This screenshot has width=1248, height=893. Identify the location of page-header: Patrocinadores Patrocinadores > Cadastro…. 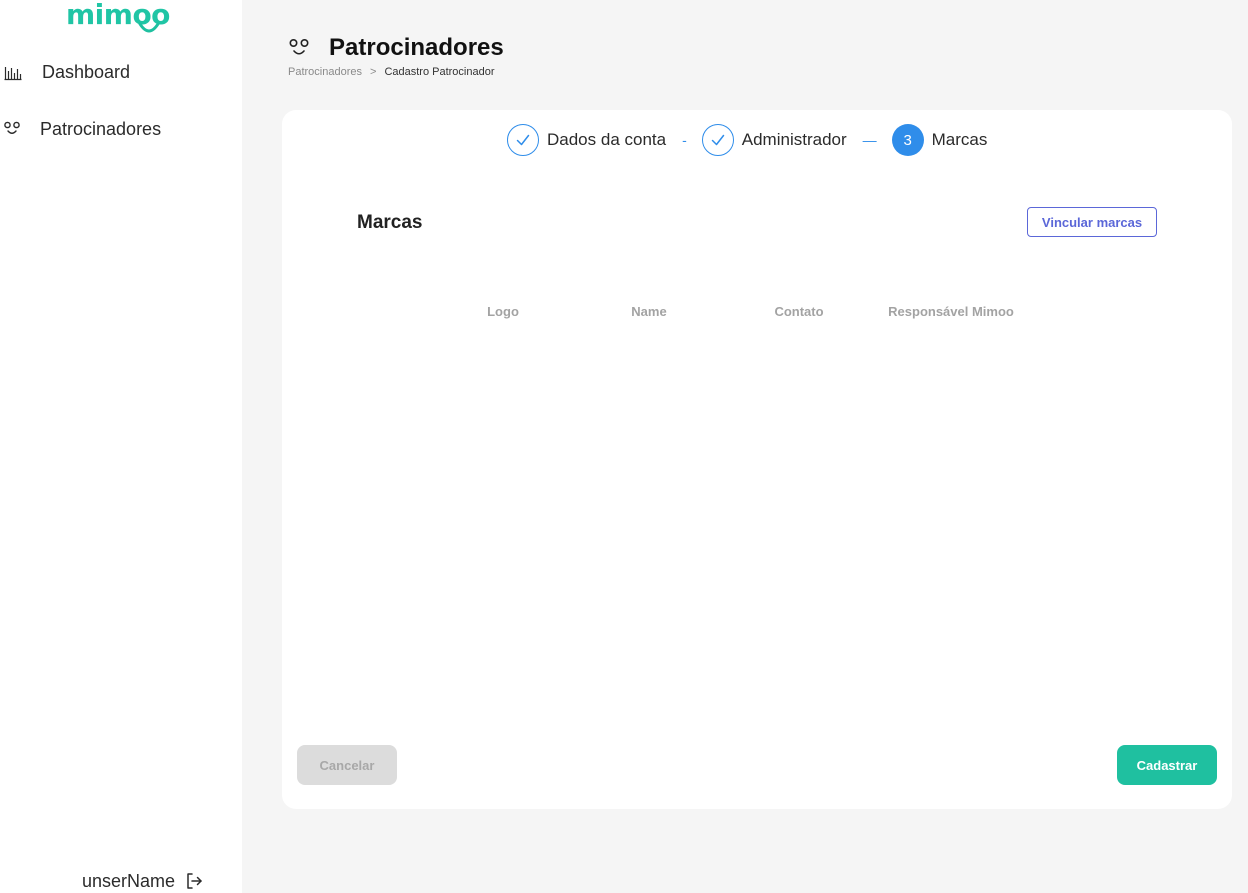
(396, 56).